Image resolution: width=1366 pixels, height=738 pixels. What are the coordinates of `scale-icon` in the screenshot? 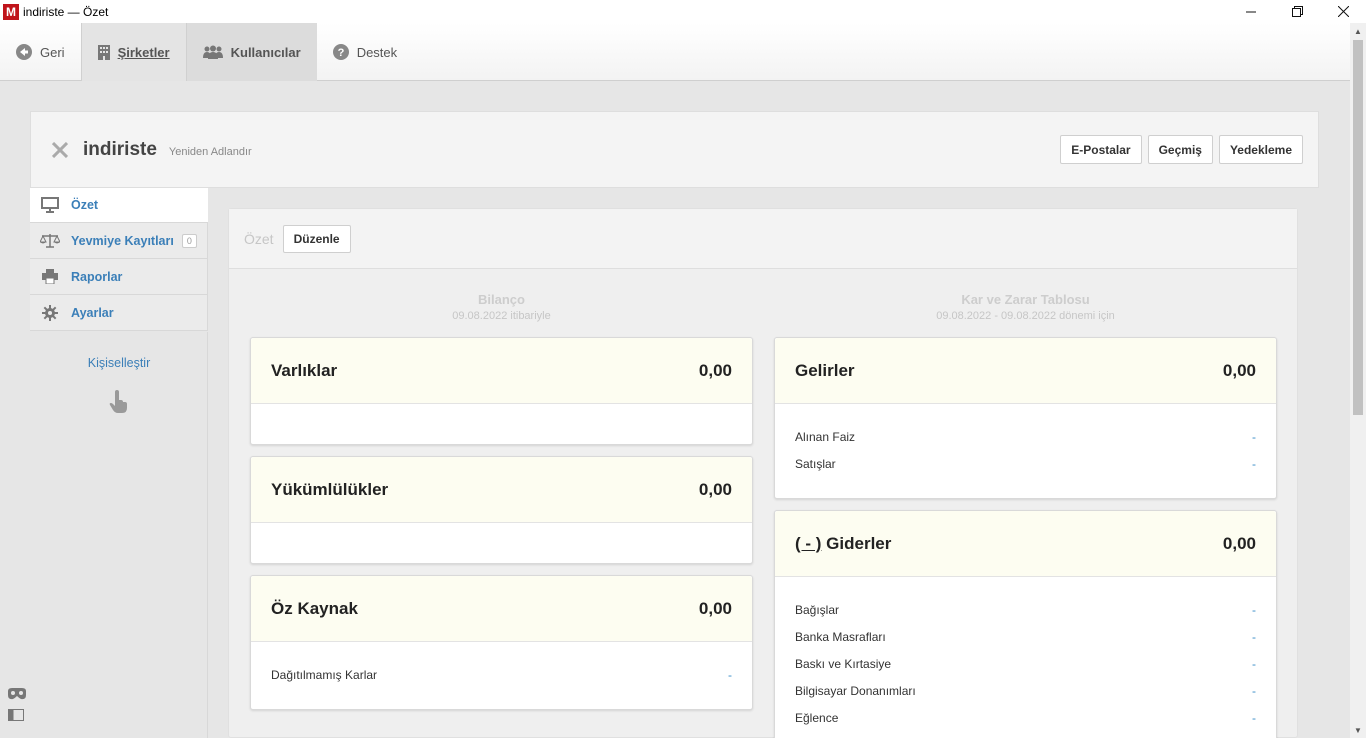 It's located at (50, 240).